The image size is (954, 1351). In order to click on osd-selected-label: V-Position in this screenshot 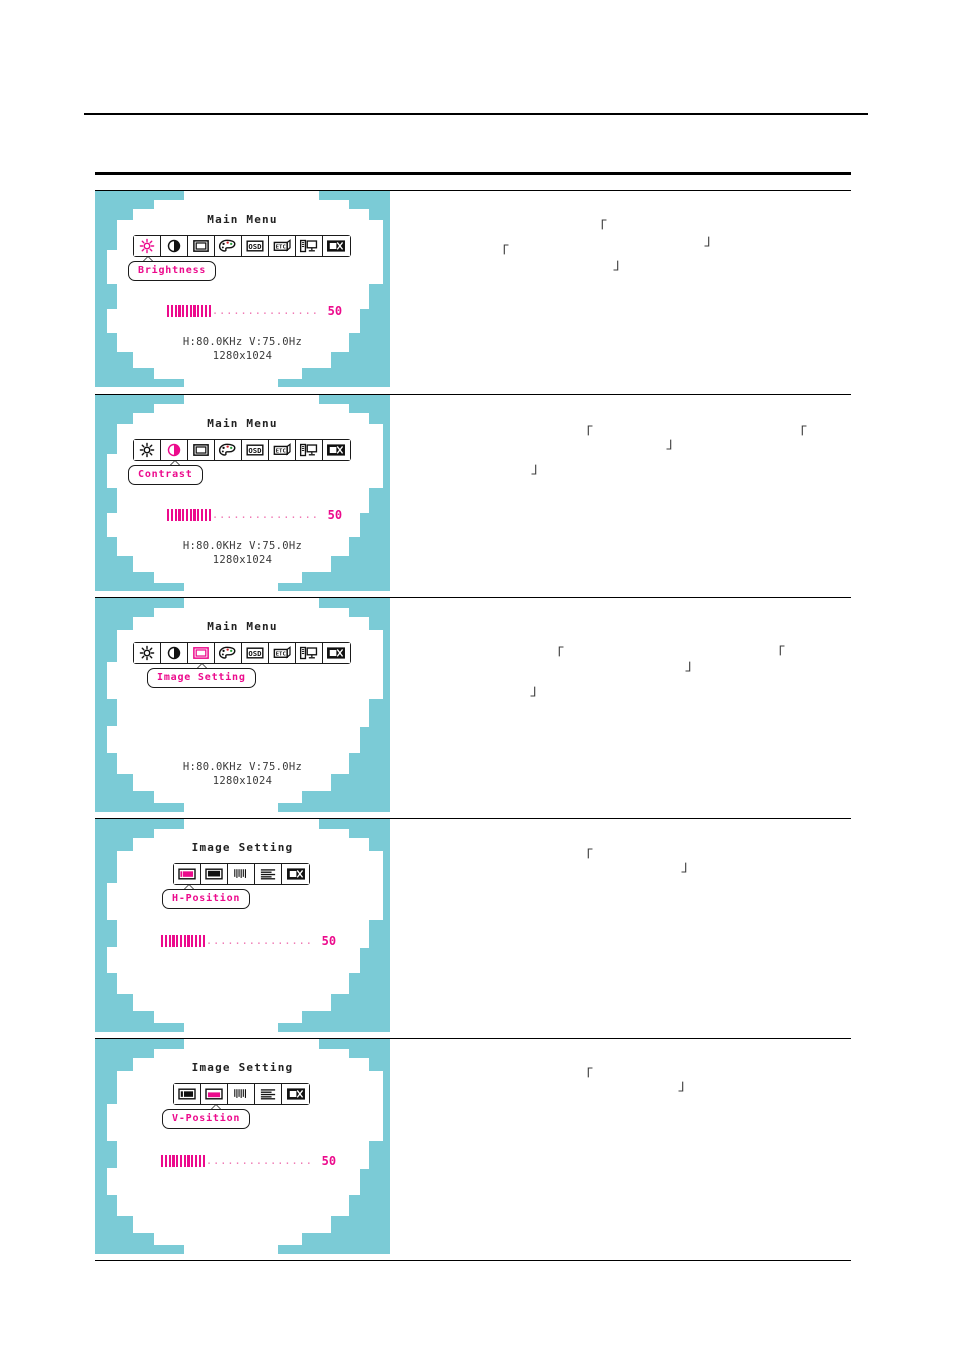, I will do `click(206, 1119)`.